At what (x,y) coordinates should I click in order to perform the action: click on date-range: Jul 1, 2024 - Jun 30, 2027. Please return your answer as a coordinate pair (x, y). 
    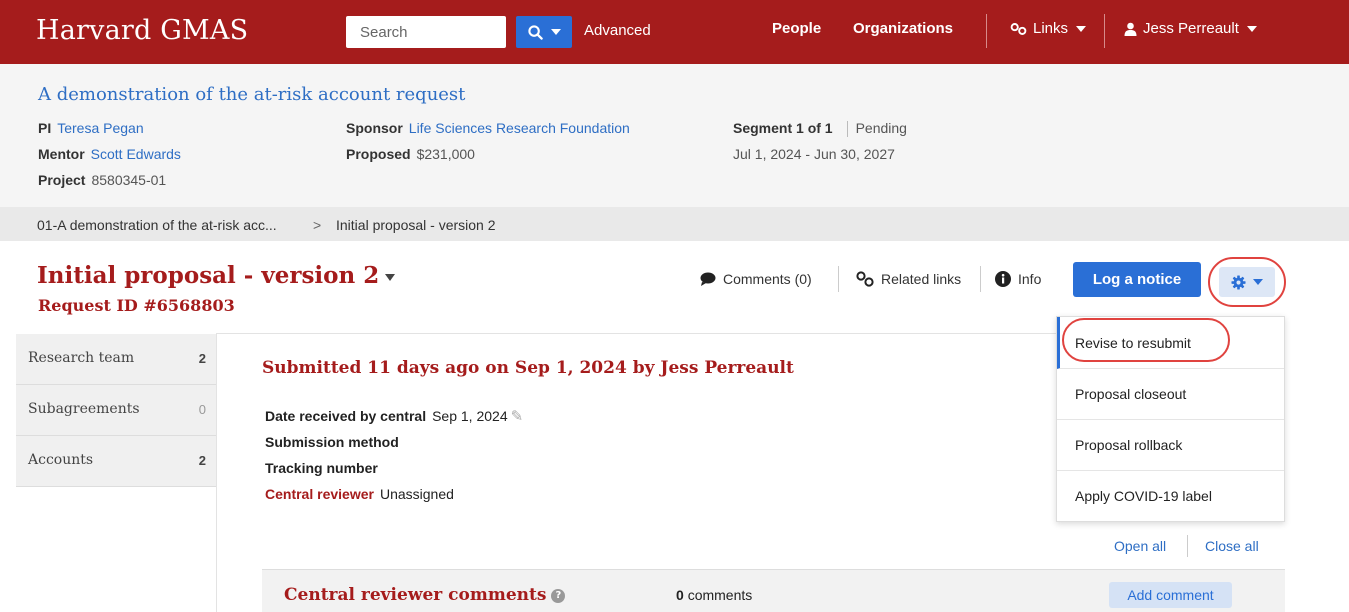
    Looking at the image, I should click on (814, 154).